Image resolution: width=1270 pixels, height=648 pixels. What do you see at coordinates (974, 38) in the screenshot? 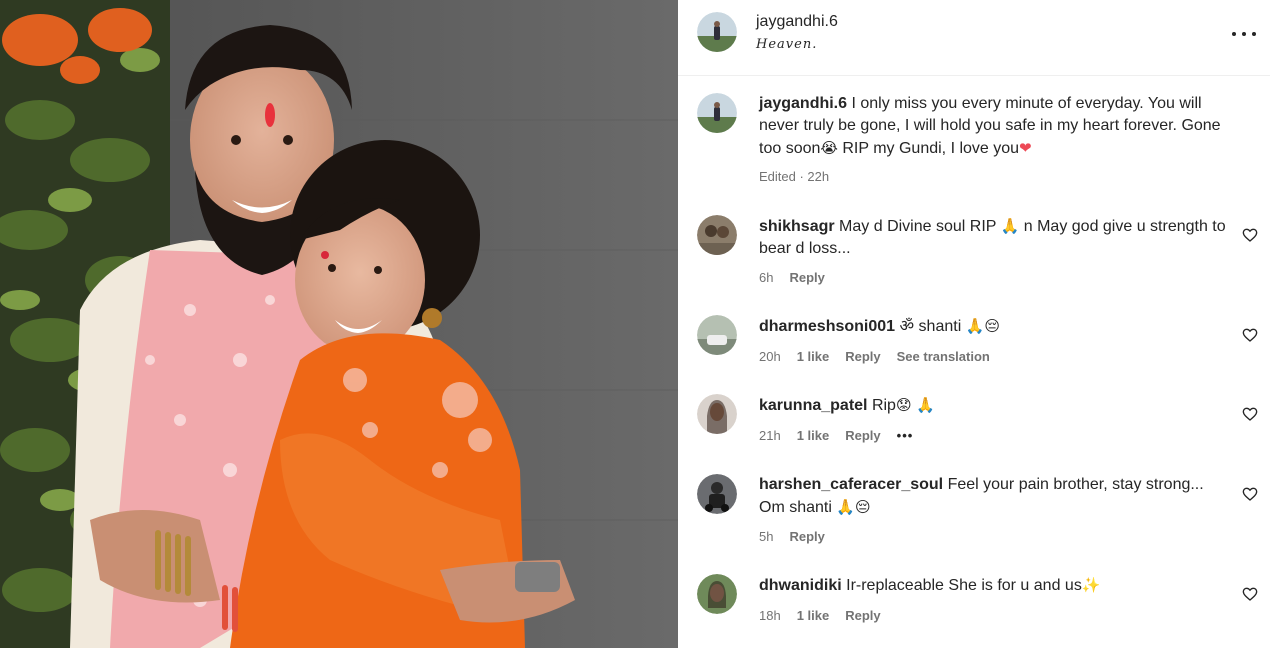
I see `post-header: jaygandhi.6 Heaven.` at bounding box center [974, 38].